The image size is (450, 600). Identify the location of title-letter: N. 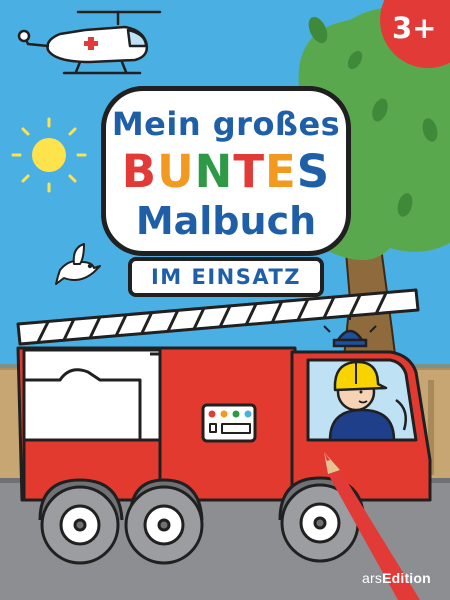
(214, 171).